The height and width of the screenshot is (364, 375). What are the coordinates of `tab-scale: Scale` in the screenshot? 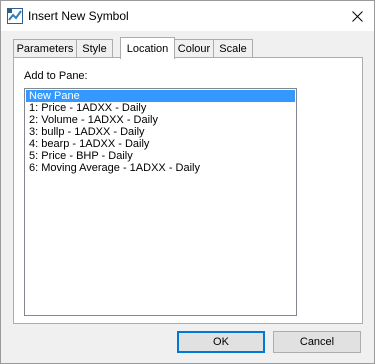 It's located at (233, 48).